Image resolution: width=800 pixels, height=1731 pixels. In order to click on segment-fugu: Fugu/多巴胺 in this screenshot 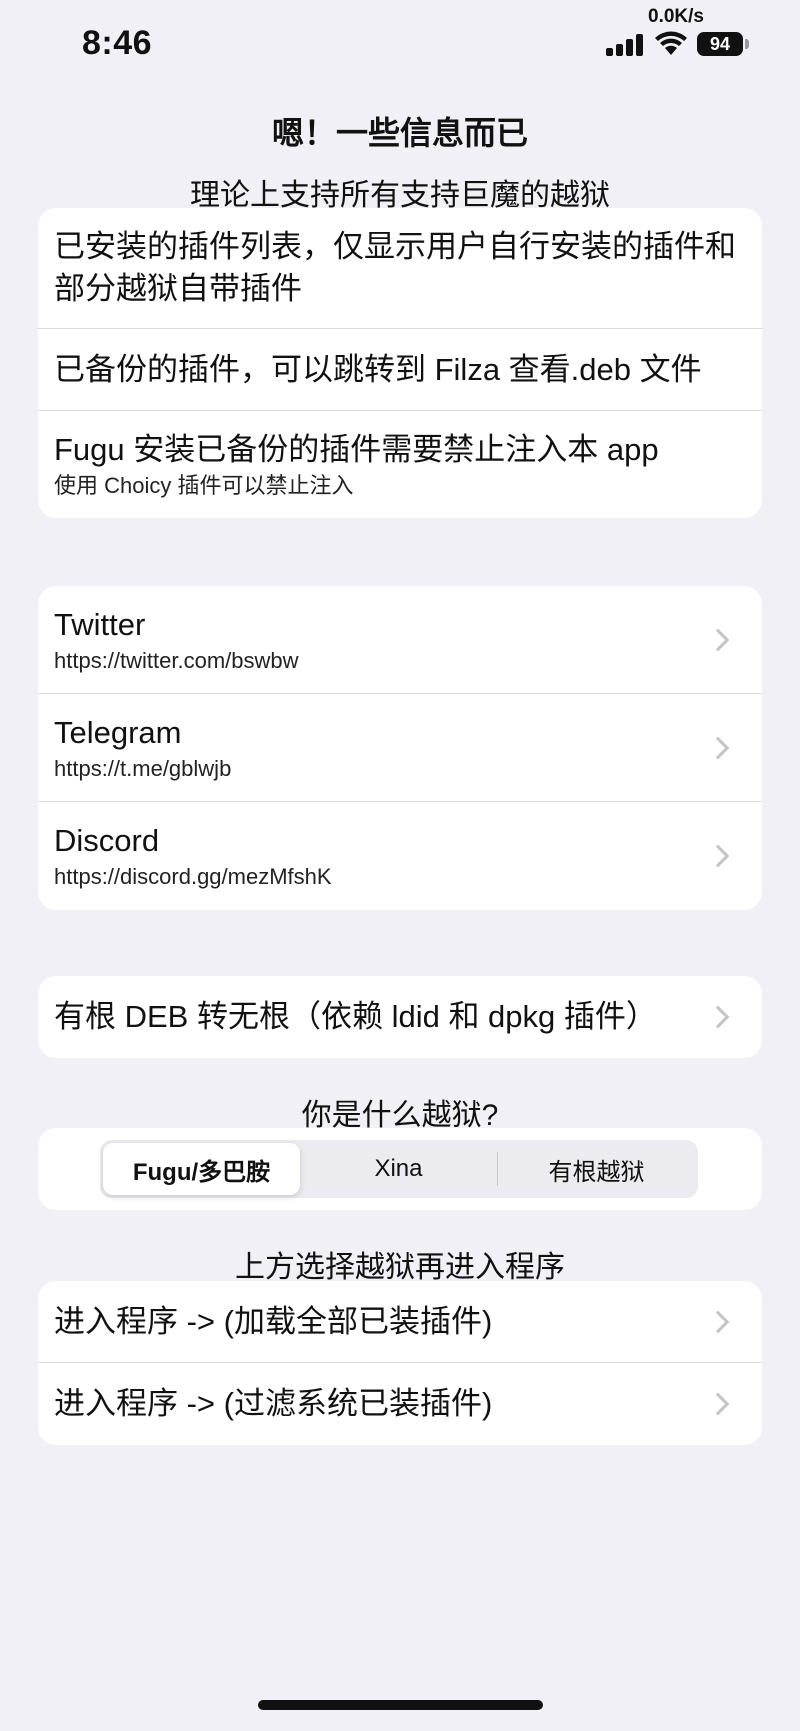, I will do `click(201, 1169)`.